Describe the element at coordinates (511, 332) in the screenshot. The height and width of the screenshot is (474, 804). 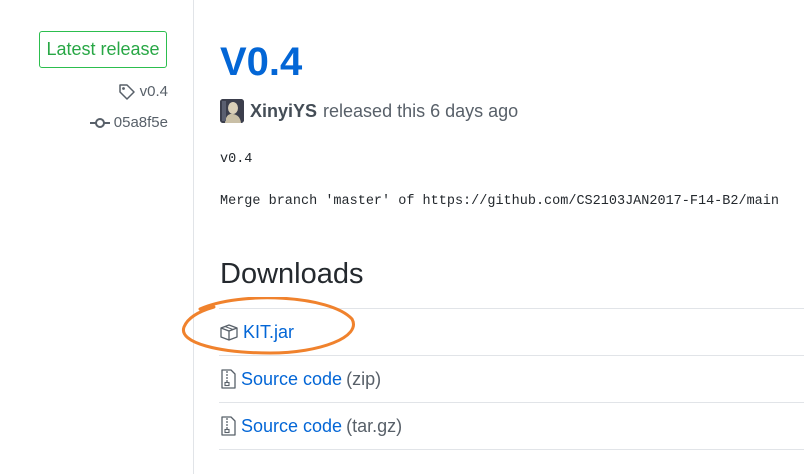
I see `download-item-kit-jar: KIT.jar` at that location.